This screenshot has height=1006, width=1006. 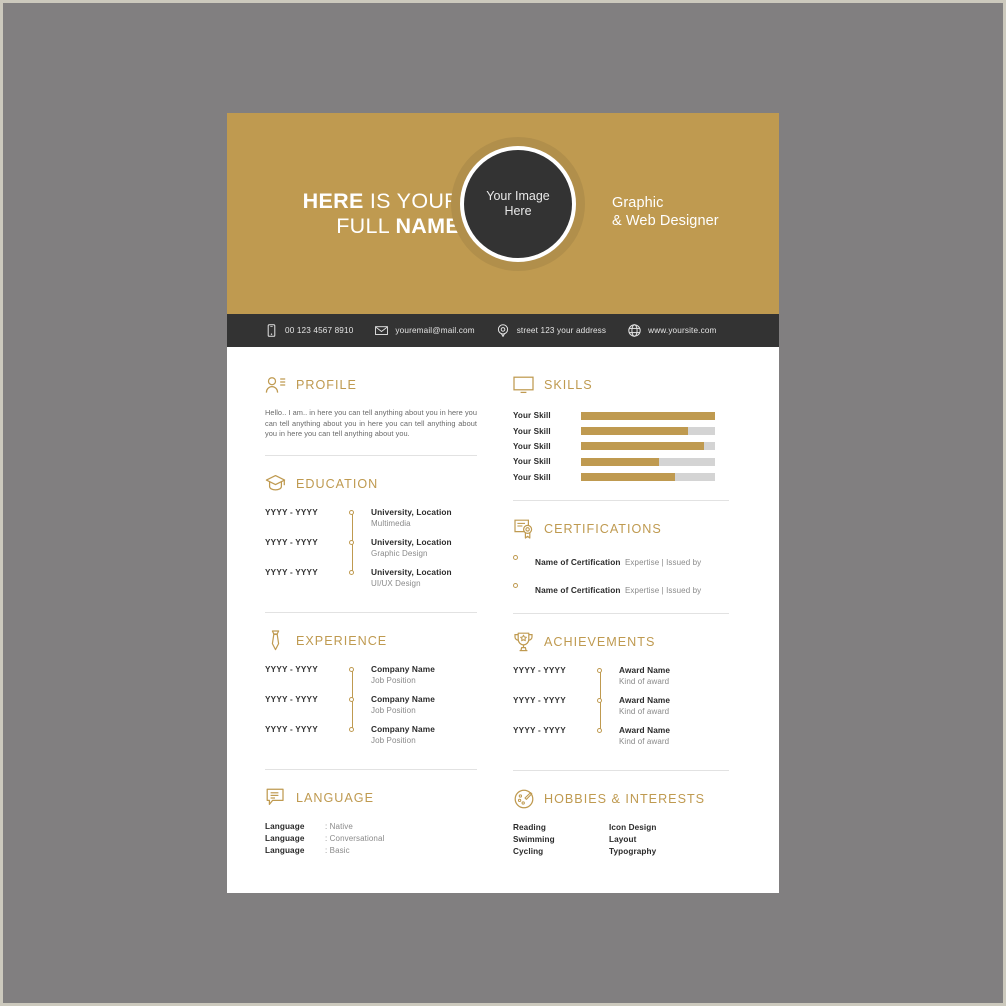 I want to click on hobbies-column-1: Reading Swimming Cycling, so click(x=561, y=840).